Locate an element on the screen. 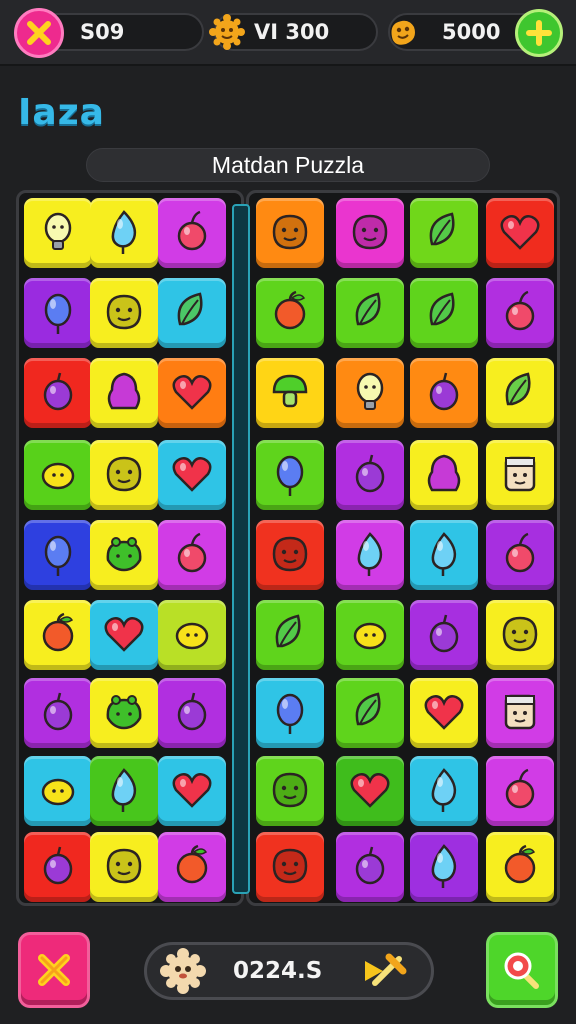 Image resolution: width=576 pixels, height=1024 pixels. level-title: Matdan Puzzla is located at coordinates (288, 165).